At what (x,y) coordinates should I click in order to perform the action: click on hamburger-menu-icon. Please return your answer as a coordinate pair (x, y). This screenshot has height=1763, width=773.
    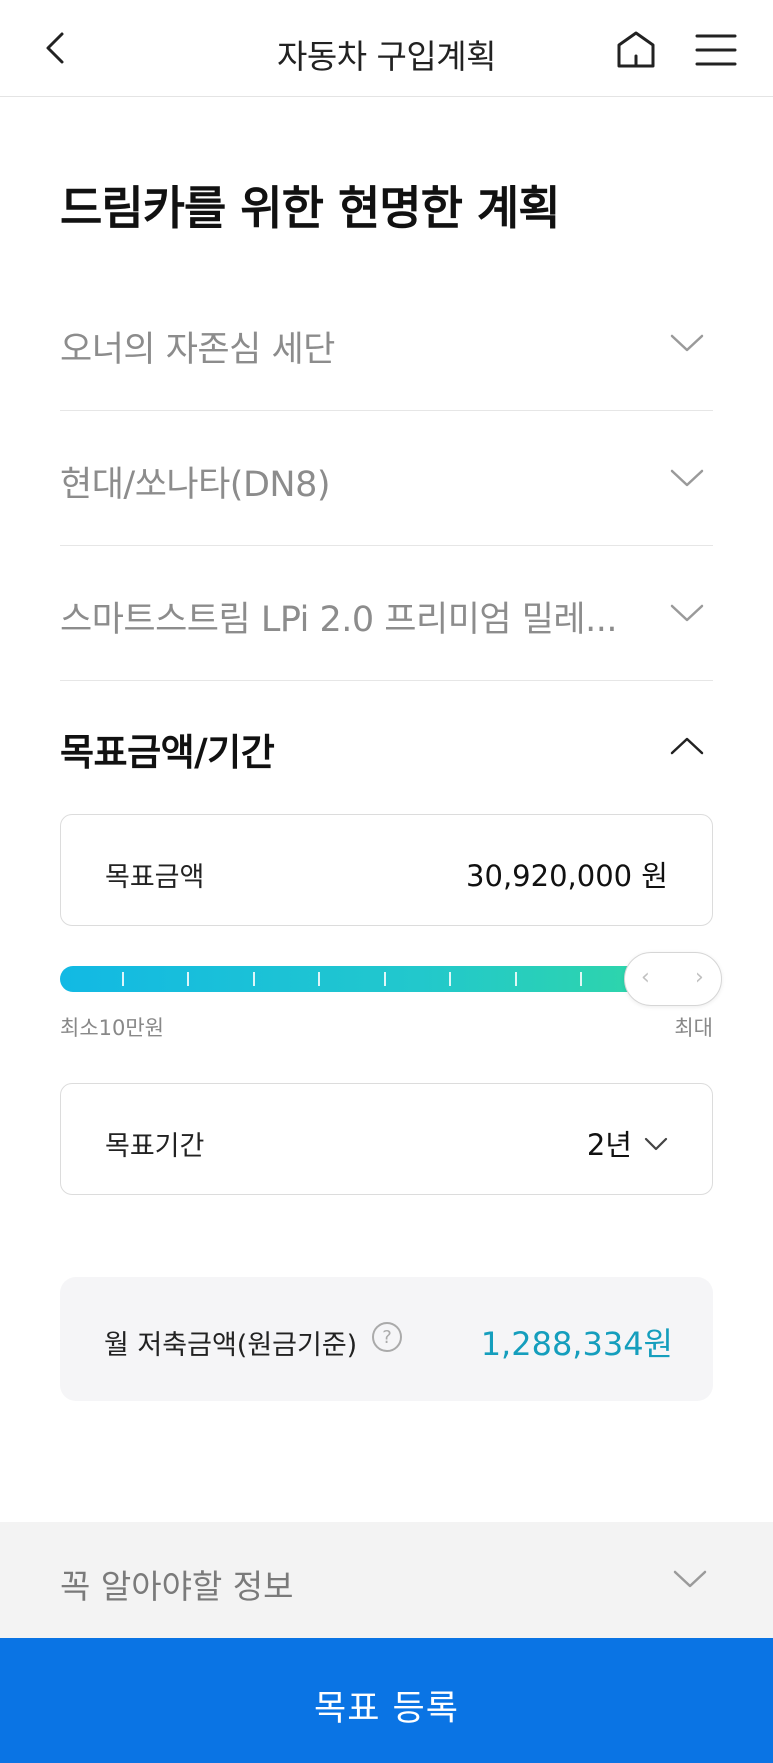
    Looking at the image, I should click on (716, 50).